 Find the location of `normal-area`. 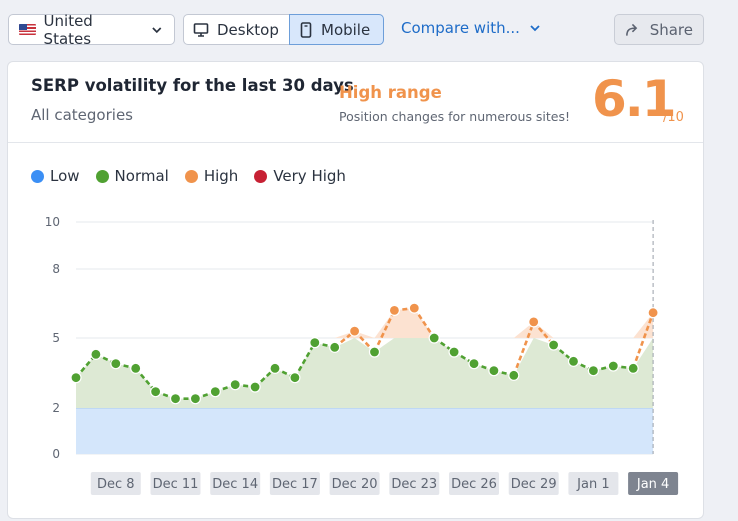

normal-area is located at coordinates (365, 373).